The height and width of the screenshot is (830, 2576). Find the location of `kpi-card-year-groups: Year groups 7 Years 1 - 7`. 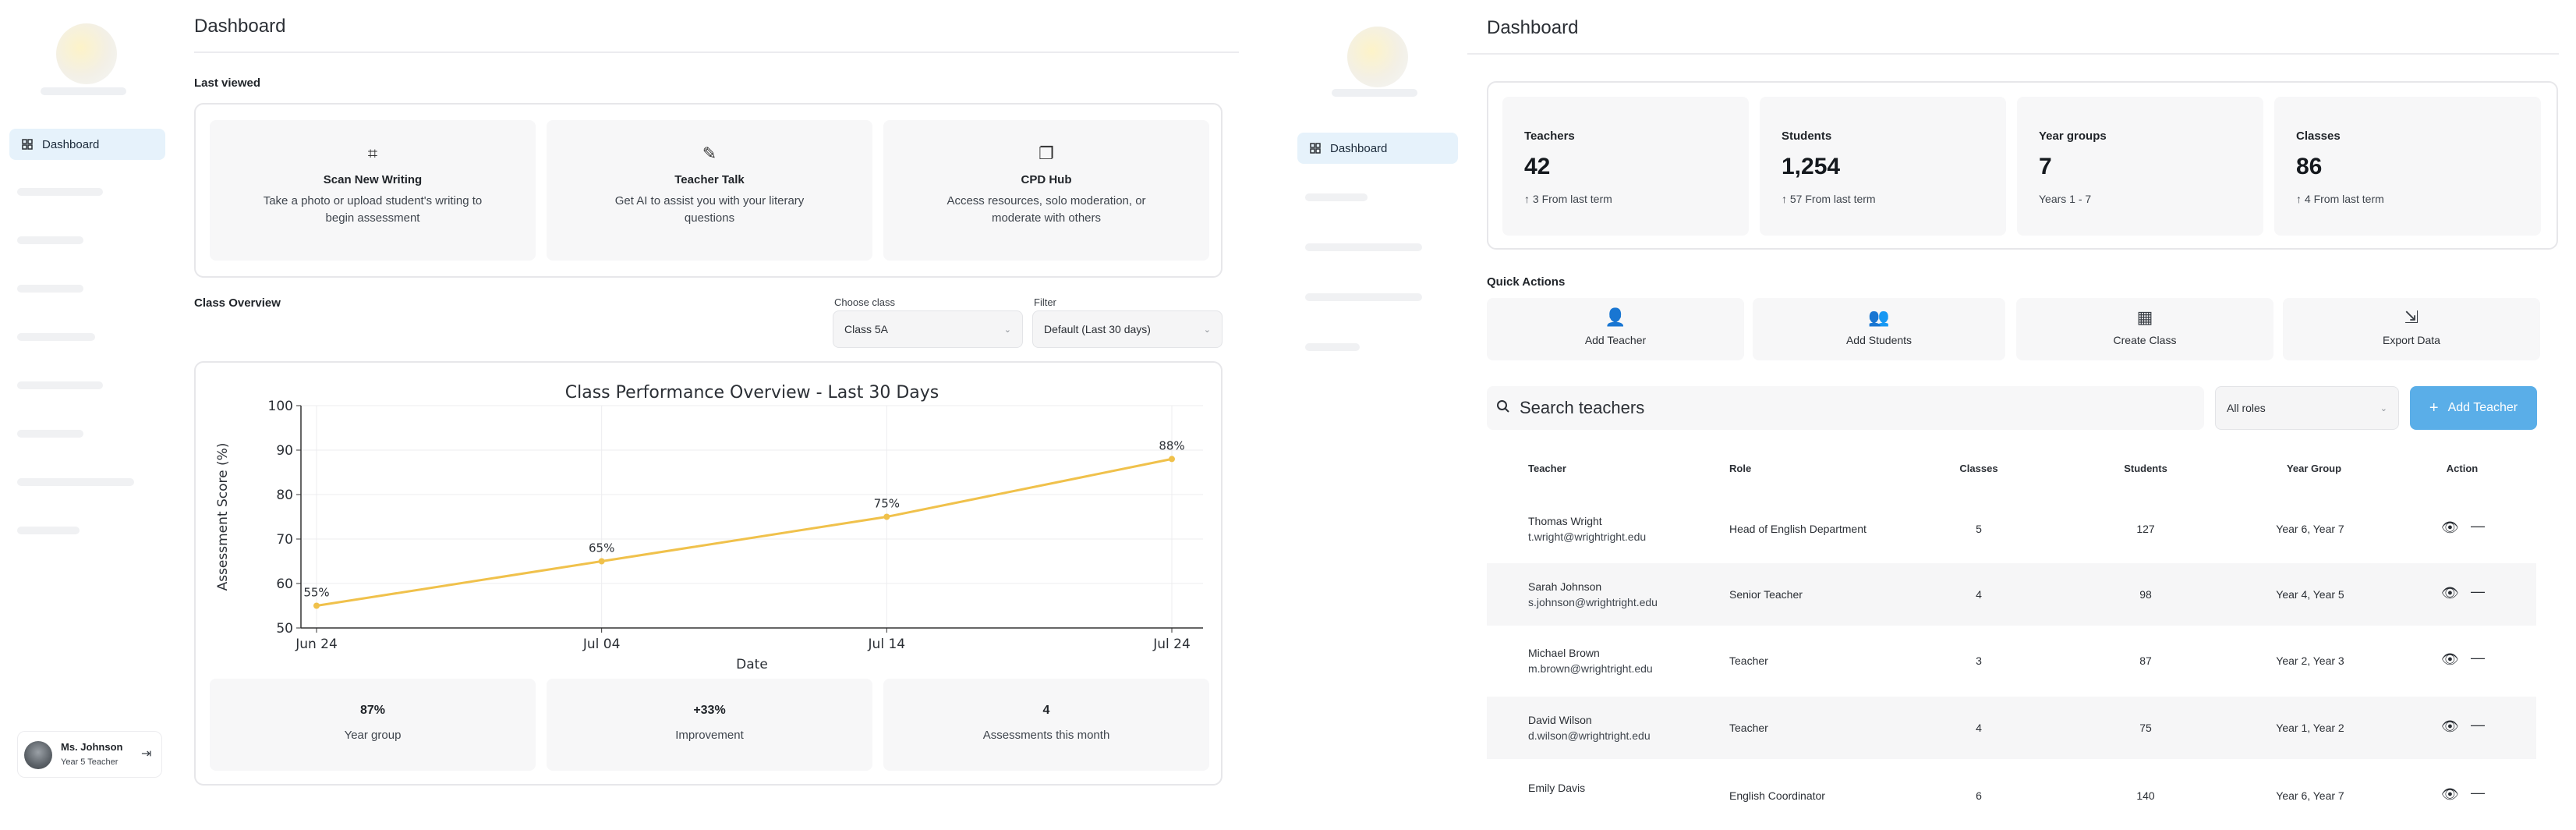

kpi-card-year-groups: Year groups 7 Years 1 - 7 is located at coordinates (2140, 166).